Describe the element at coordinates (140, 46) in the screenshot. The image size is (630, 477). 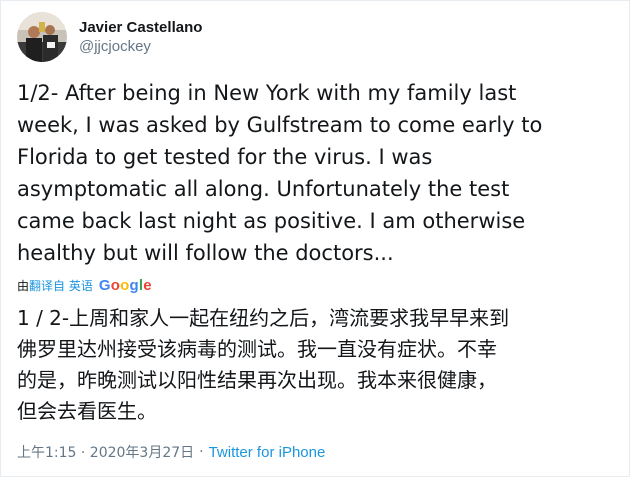
I see `author-handle: @jjcjockey` at that location.